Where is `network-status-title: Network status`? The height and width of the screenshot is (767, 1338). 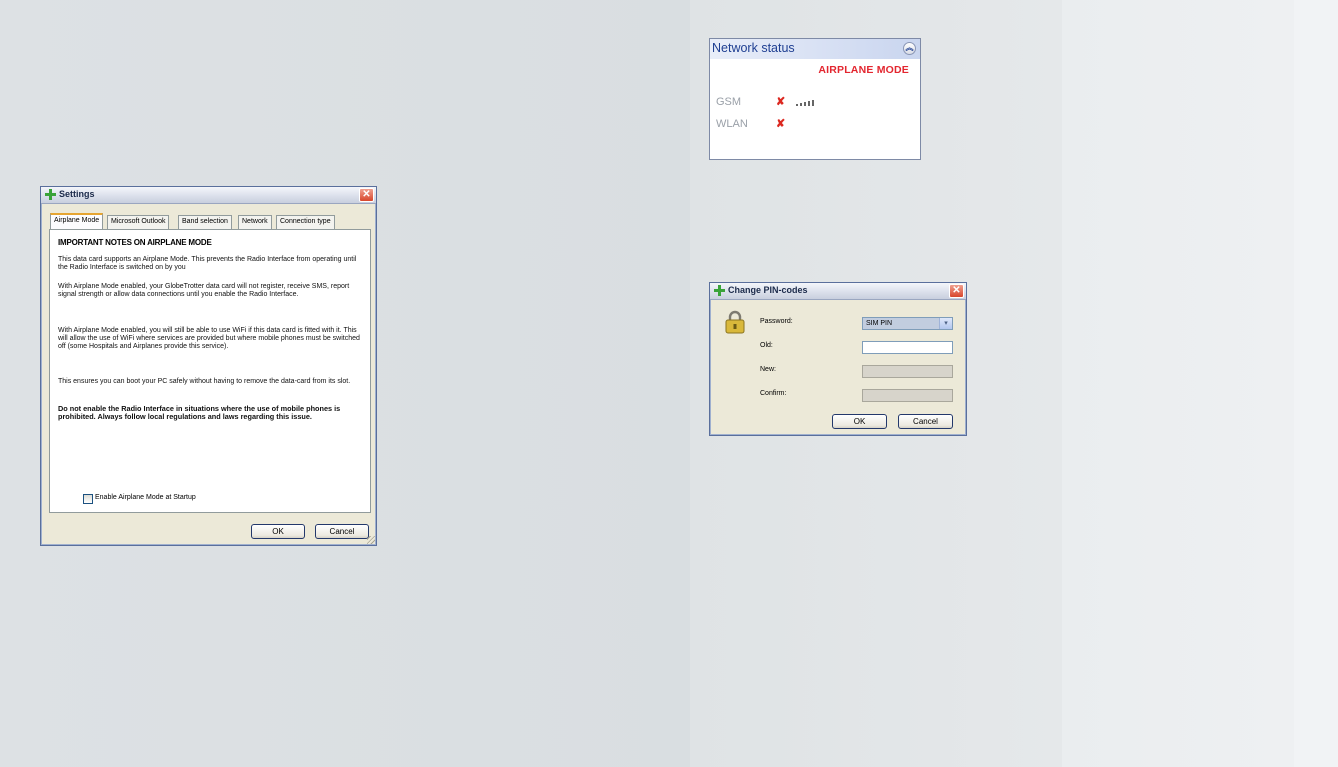 network-status-title: Network status is located at coordinates (753, 48).